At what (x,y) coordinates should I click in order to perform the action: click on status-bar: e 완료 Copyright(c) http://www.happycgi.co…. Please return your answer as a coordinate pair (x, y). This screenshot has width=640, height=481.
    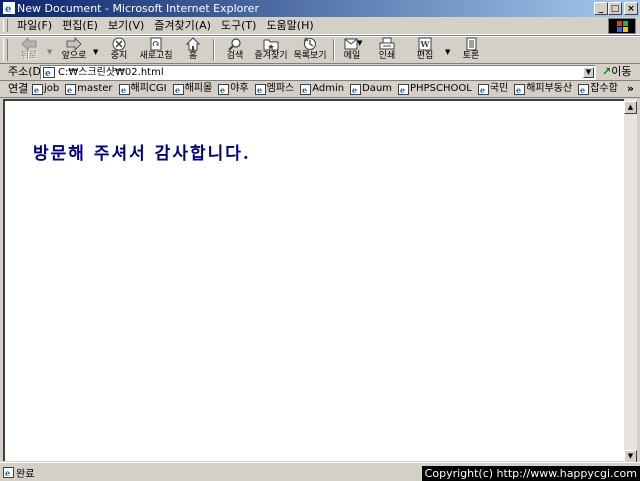
    Looking at the image, I should click on (320, 471).